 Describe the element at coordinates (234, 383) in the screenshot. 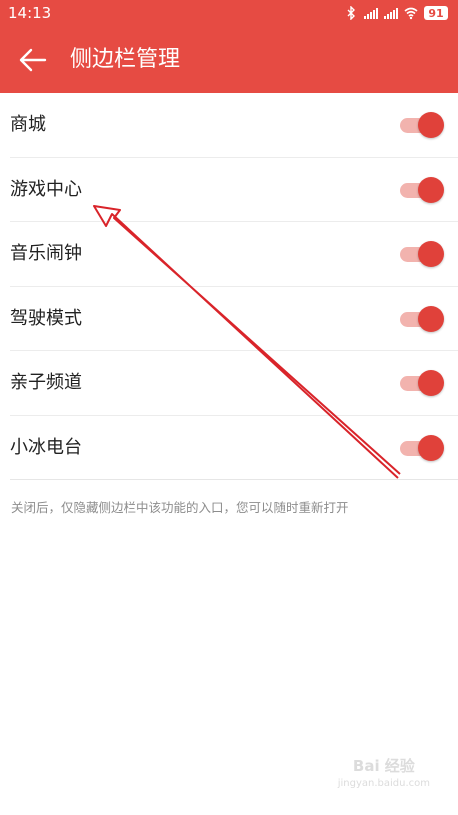

I see `list-item: 亲子频道` at that location.